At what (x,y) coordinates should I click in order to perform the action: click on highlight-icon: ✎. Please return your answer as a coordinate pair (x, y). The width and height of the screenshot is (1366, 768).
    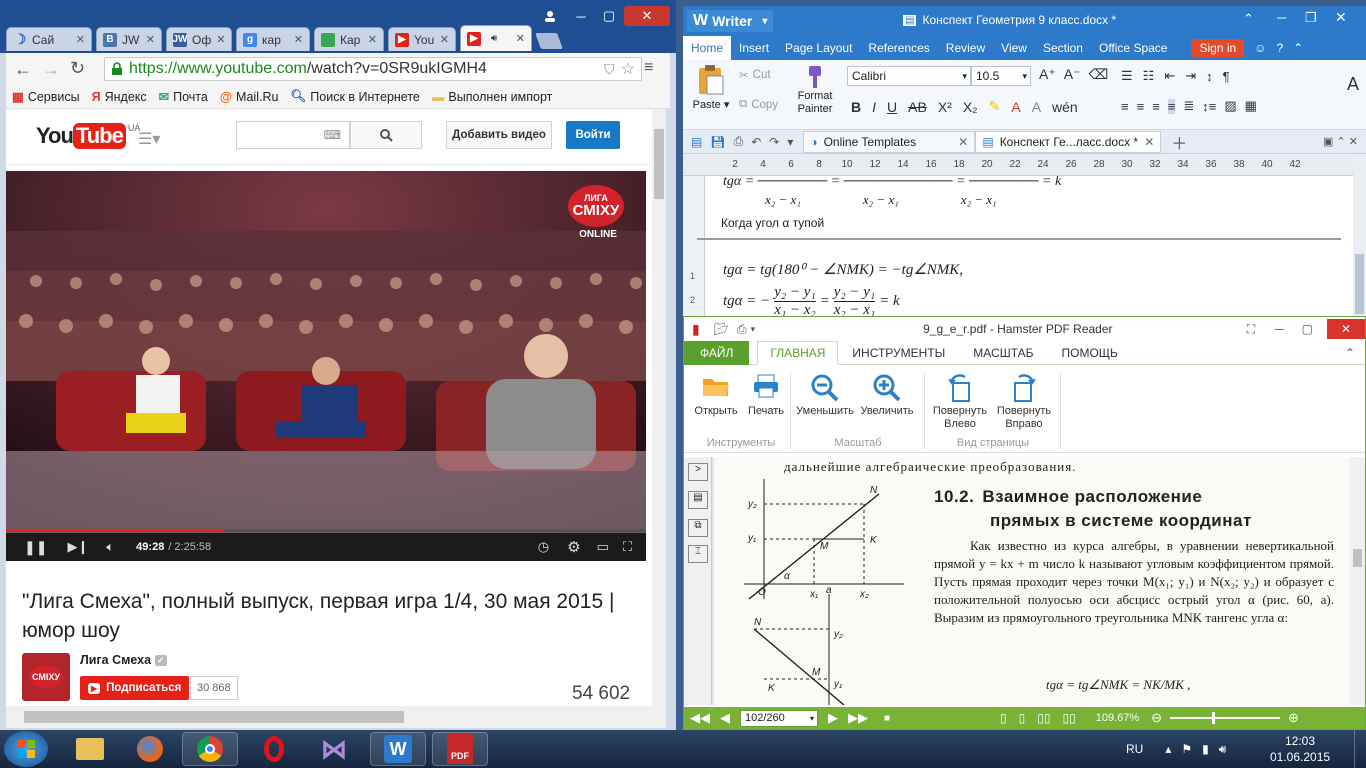
    Looking at the image, I should click on (995, 106).